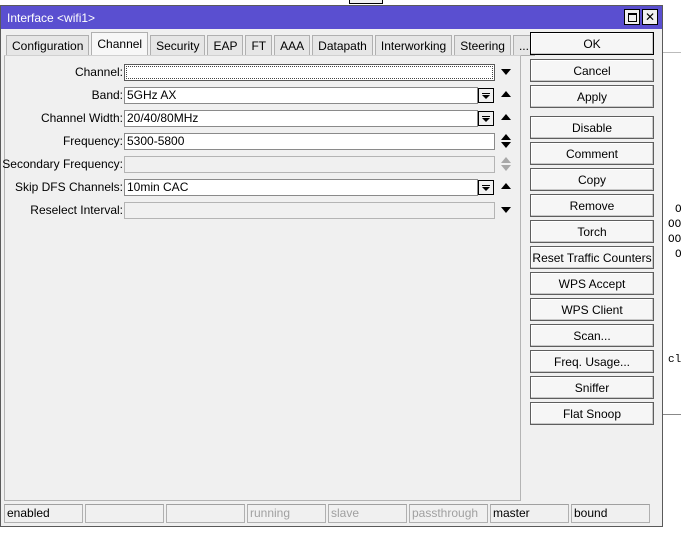 The height and width of the screenshot is (538, 681). Describe the element at coordinates (592, 43) in the screenshot. I see `ok-button: OK` at that location.